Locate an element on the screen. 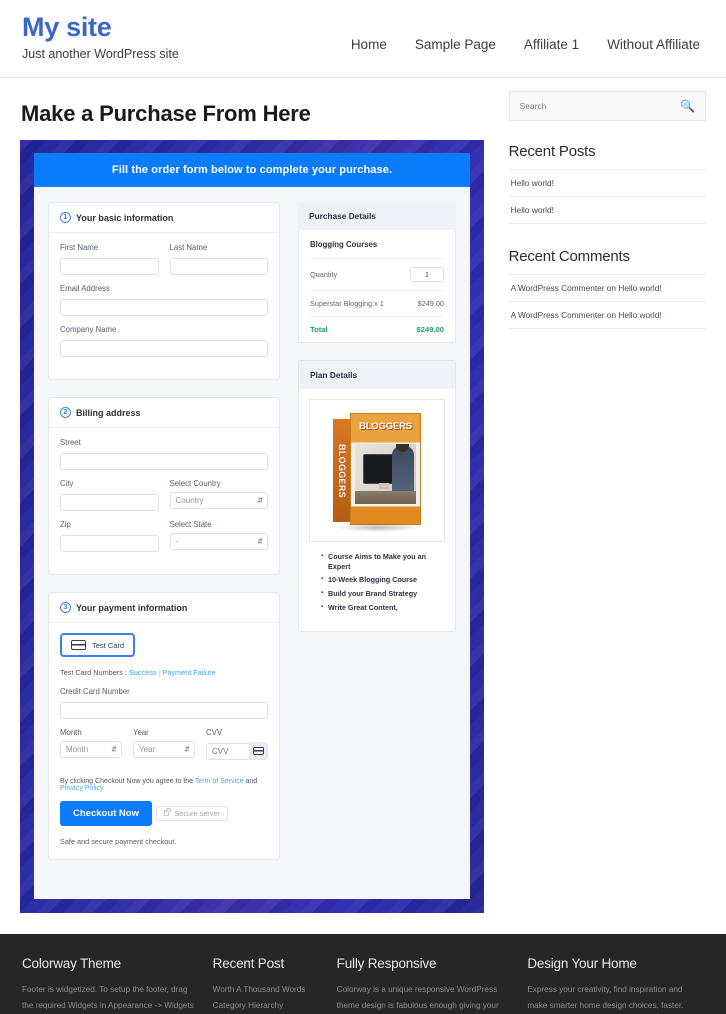  state-select: - is located at coordinates (219, 541).